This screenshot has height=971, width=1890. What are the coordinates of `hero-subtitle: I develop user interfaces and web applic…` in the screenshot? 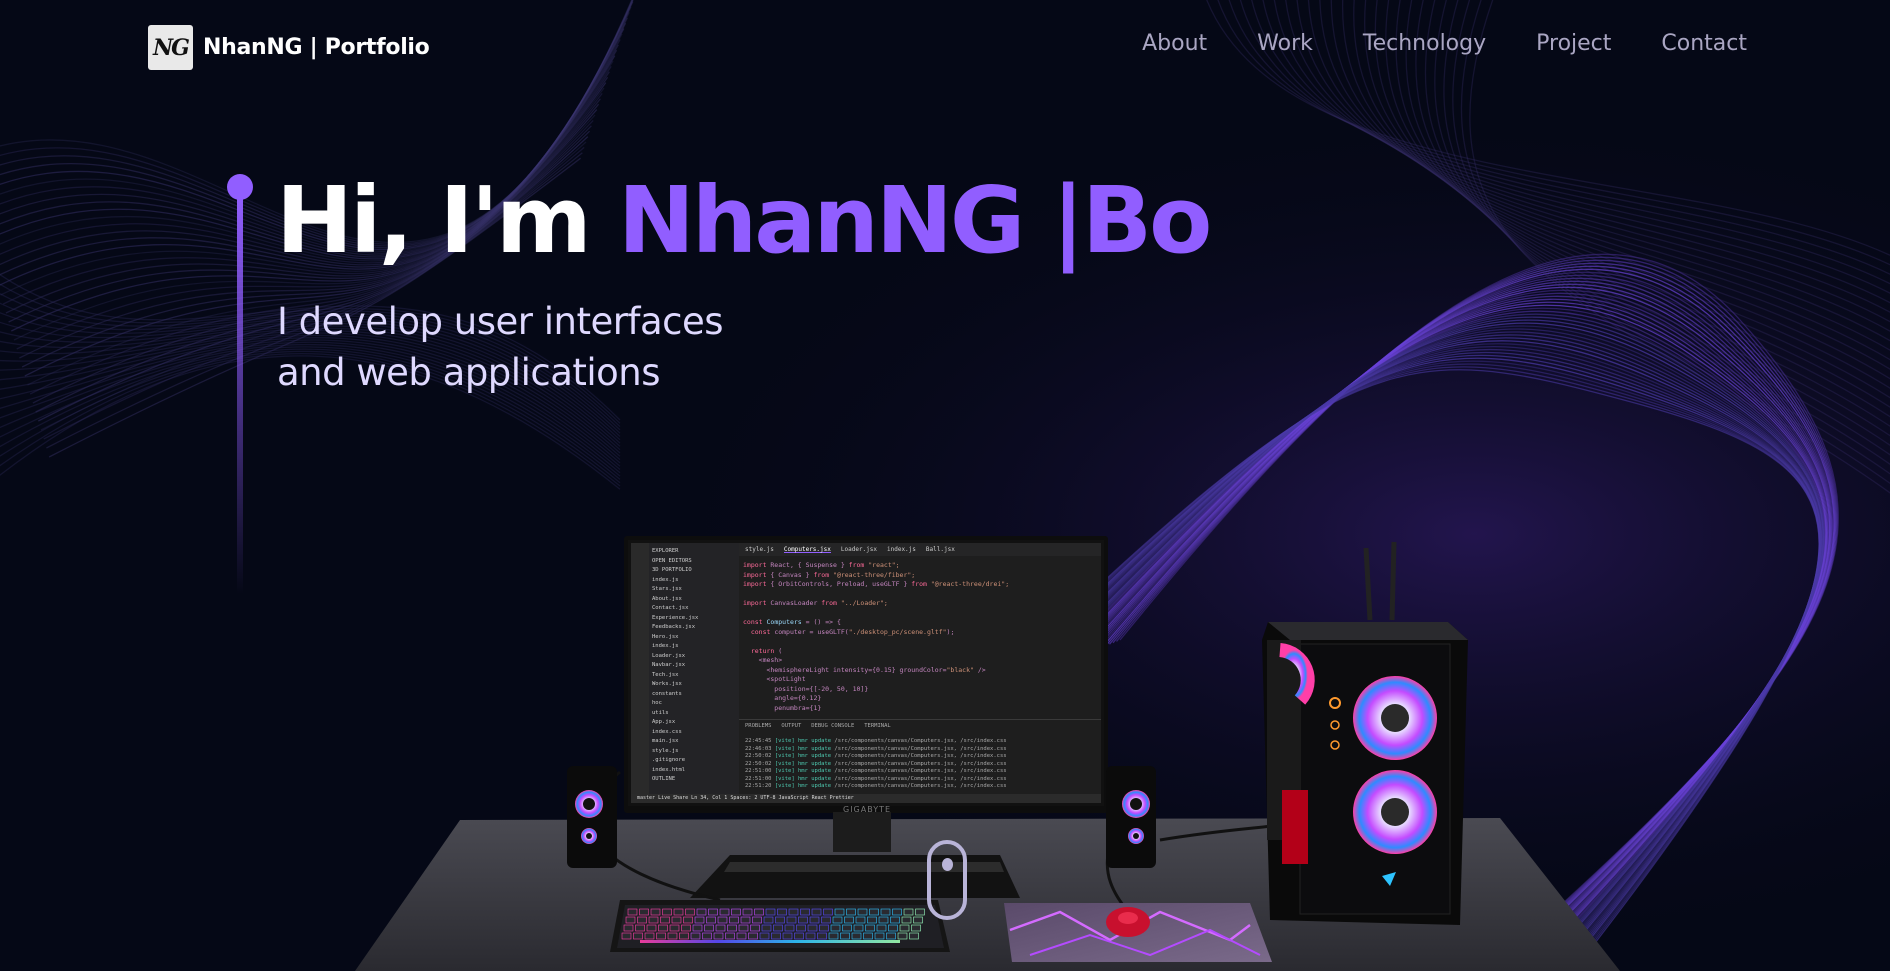 It's located at (500, 347).